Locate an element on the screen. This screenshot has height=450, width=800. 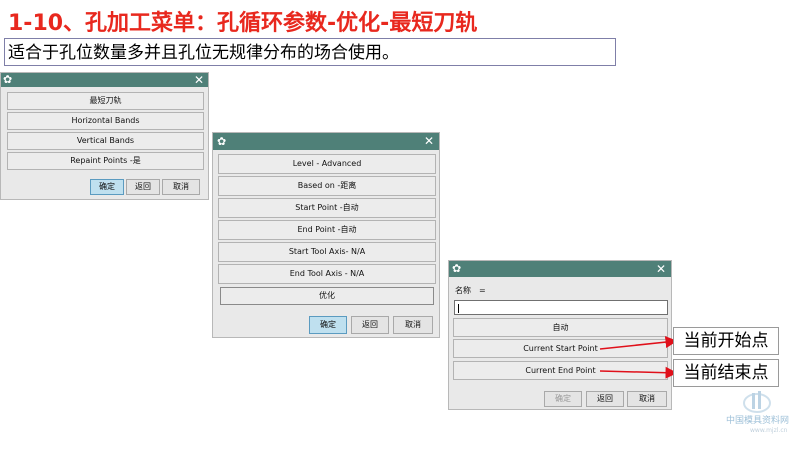
menu-item-horizontal-bands: Horizontal Bands is located at coordinates (105, 121).